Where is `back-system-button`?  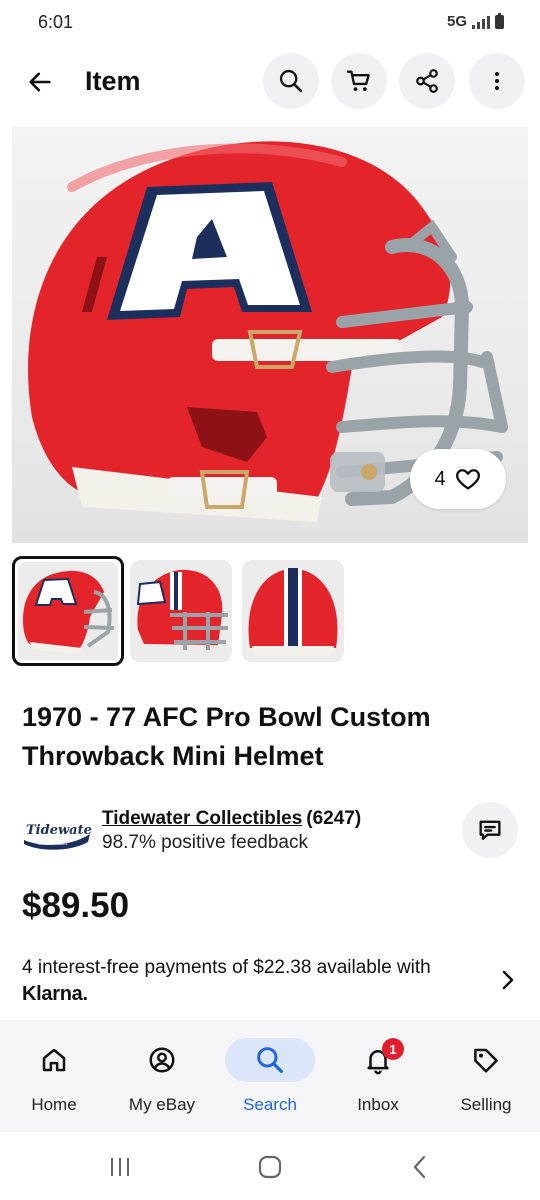 back-system-button is located at coordinates (420, 1167).